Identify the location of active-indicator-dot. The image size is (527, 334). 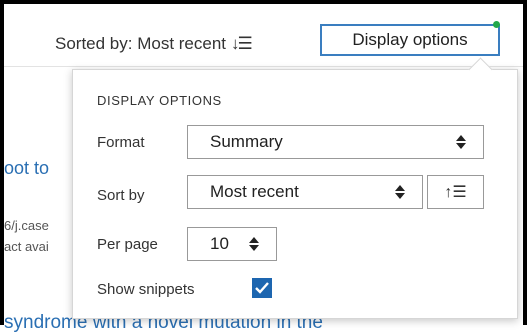
(496, 24).